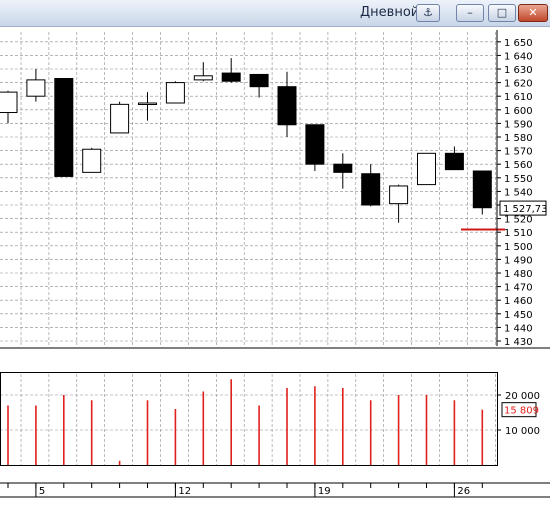  Describe the element at coordinates (518, 165) in the screenshot. I see `price-tick-label: 1 560` at that location.